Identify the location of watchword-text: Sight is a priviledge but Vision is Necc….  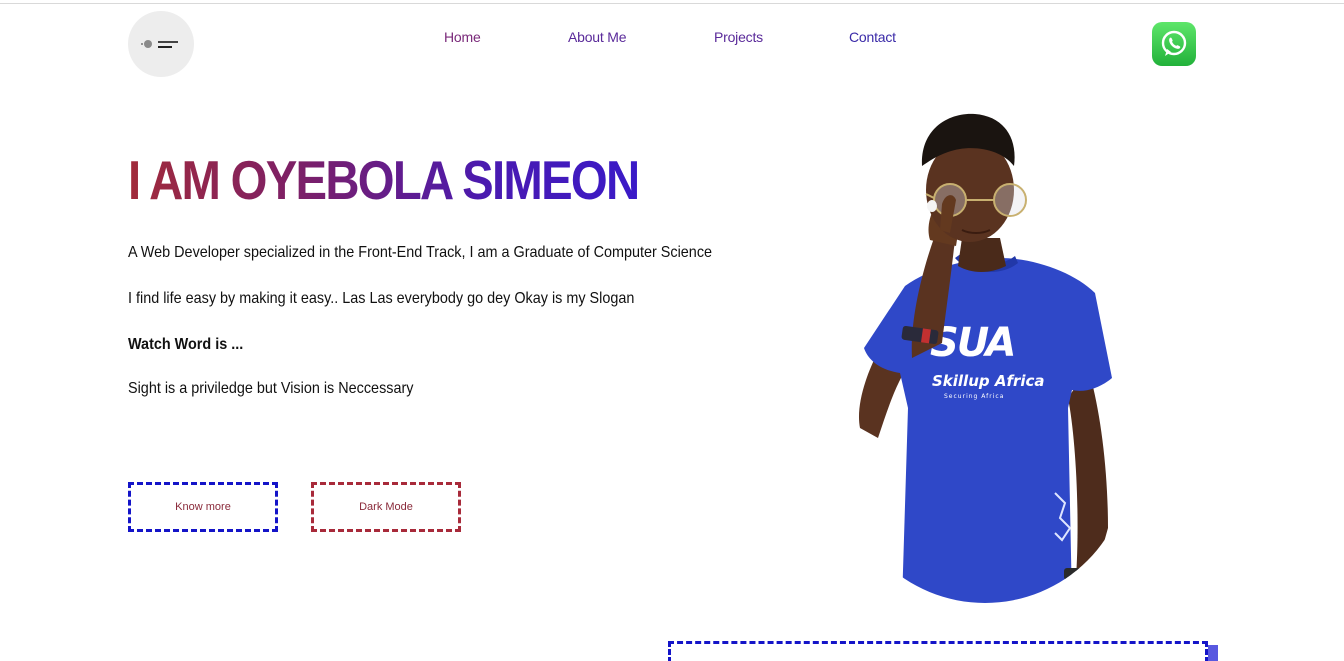
(271, 388).